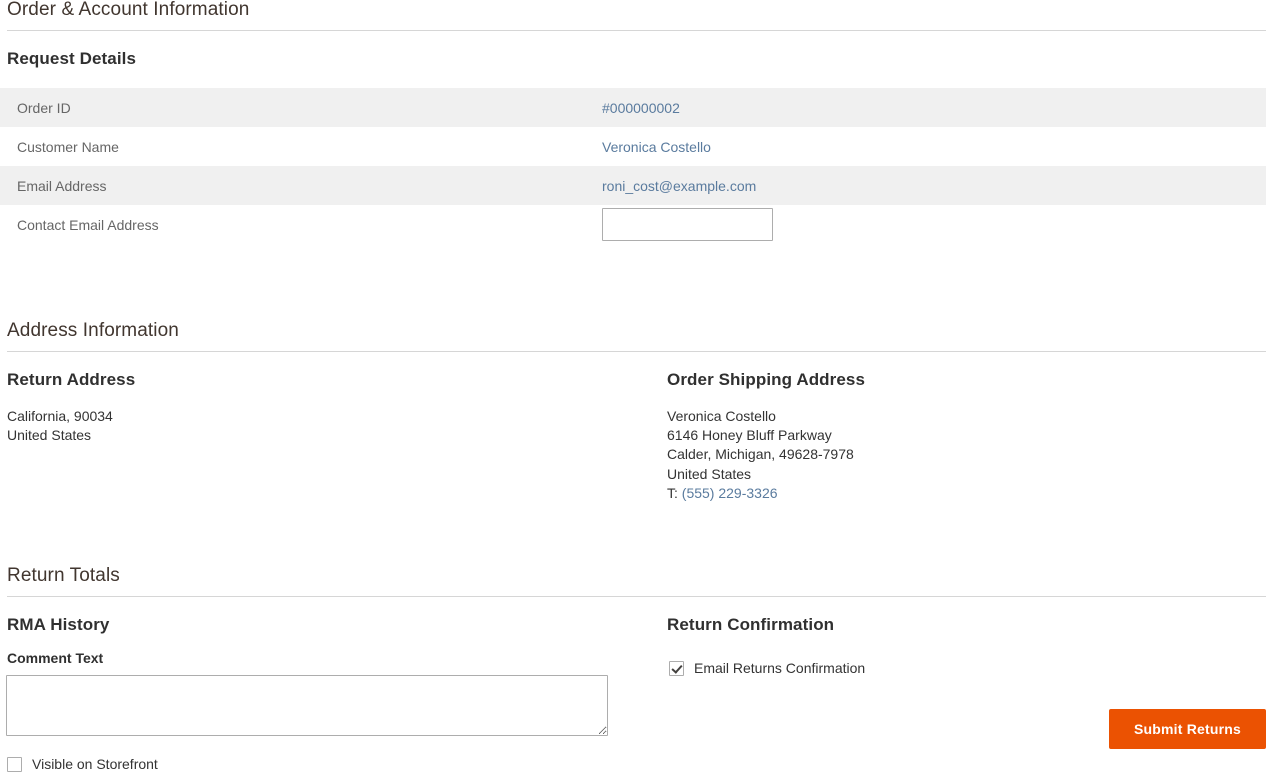 The image size is (1274, 778). Describe the element at coordinates (71, 379) in the screenshot. I see `subheading-return-address: Return Address` at that location.